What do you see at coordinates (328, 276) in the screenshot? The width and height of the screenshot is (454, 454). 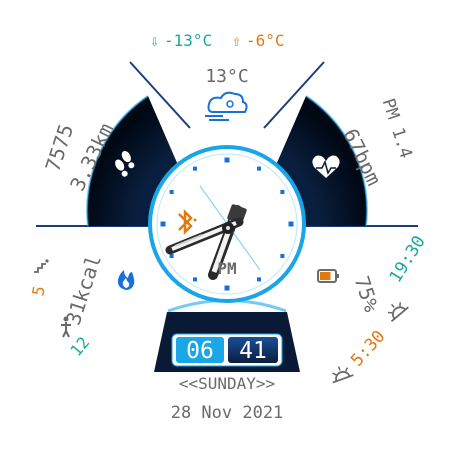 I see `battery-icon` at bounding box center [328, 276].